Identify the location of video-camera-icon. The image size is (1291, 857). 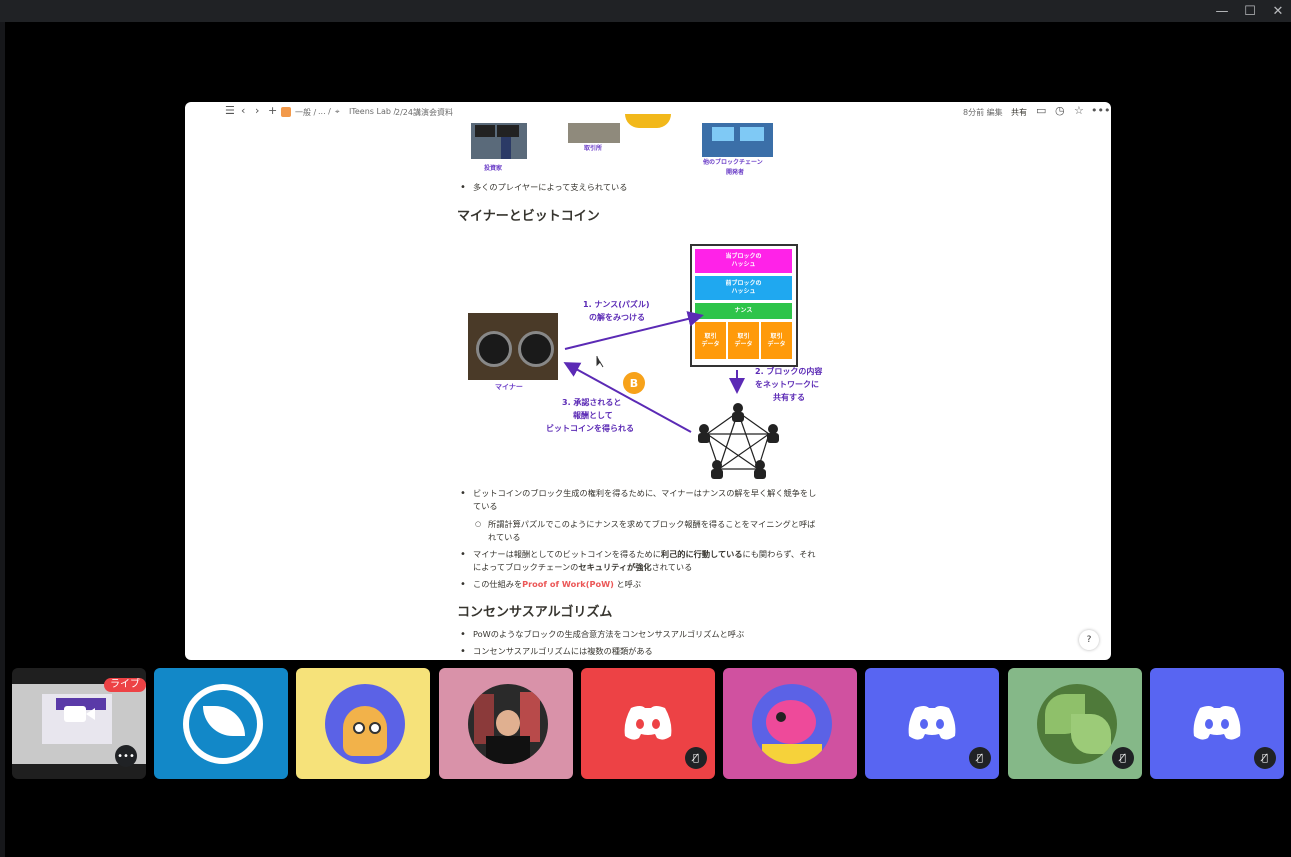
(75, 714).